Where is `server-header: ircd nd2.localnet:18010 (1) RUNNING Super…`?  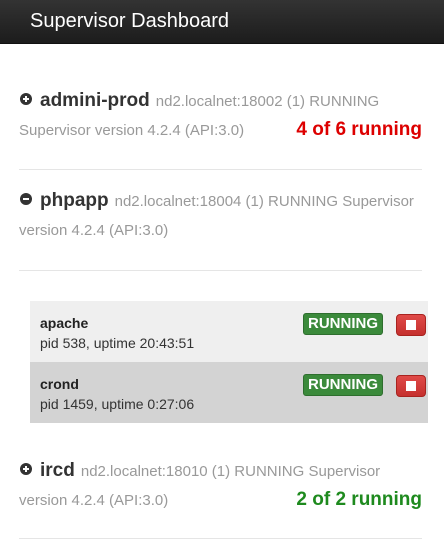
server-header: ircd nd2.localnet:18010 (1) RUNNING Super… is located at coordinates (220, 471).